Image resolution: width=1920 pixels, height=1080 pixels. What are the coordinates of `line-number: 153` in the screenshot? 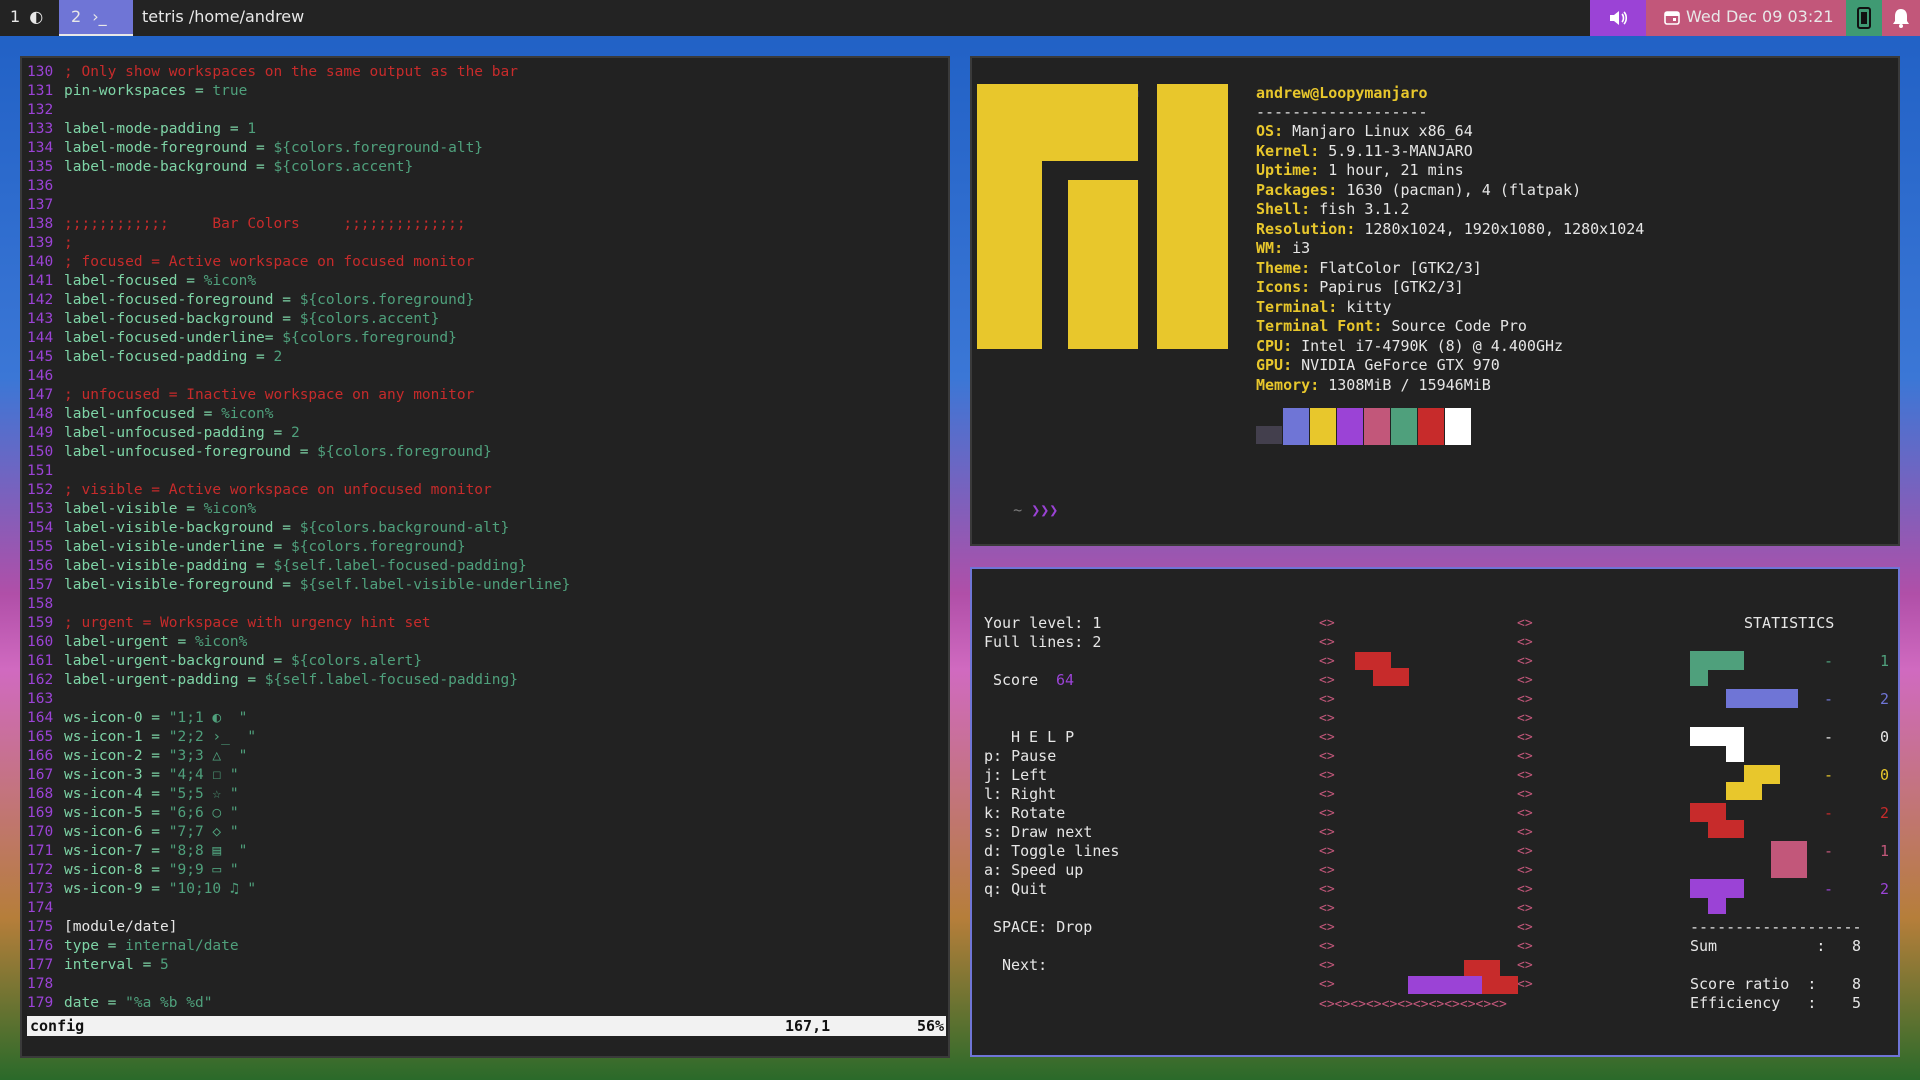 It's located at (40, 509).